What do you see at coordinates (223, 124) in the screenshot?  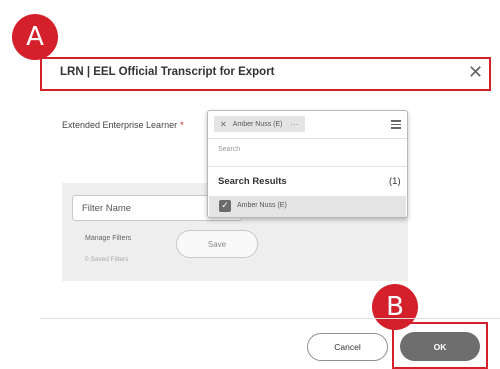 I see `chip-remove-icon: ✕` at bounding box center [223, 124].